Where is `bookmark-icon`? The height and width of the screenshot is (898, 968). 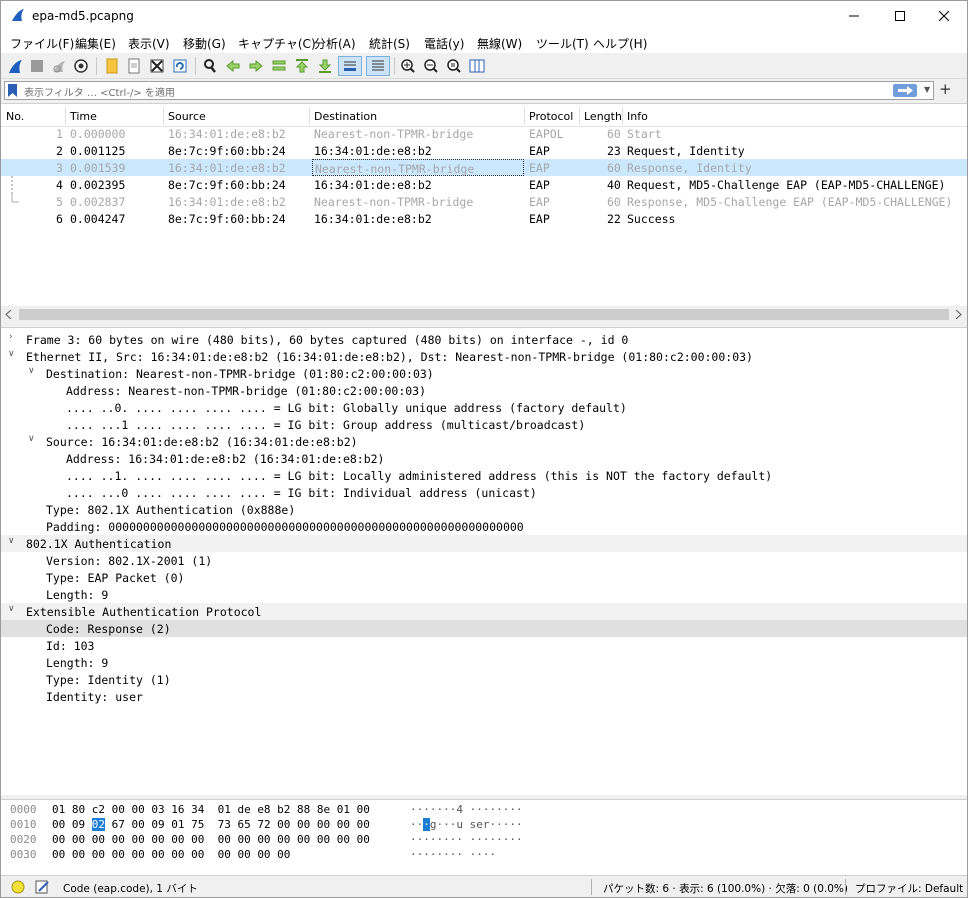 bookmark-icon is located at coordinates (12, 90).